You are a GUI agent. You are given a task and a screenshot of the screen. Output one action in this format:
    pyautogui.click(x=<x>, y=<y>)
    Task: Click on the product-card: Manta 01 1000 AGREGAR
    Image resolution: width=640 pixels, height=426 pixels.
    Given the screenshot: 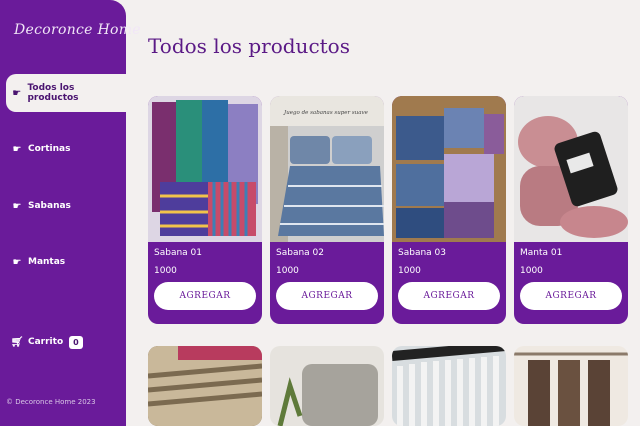 What is the action you would take?
    pyautogui.click(x=571, y=210)
    